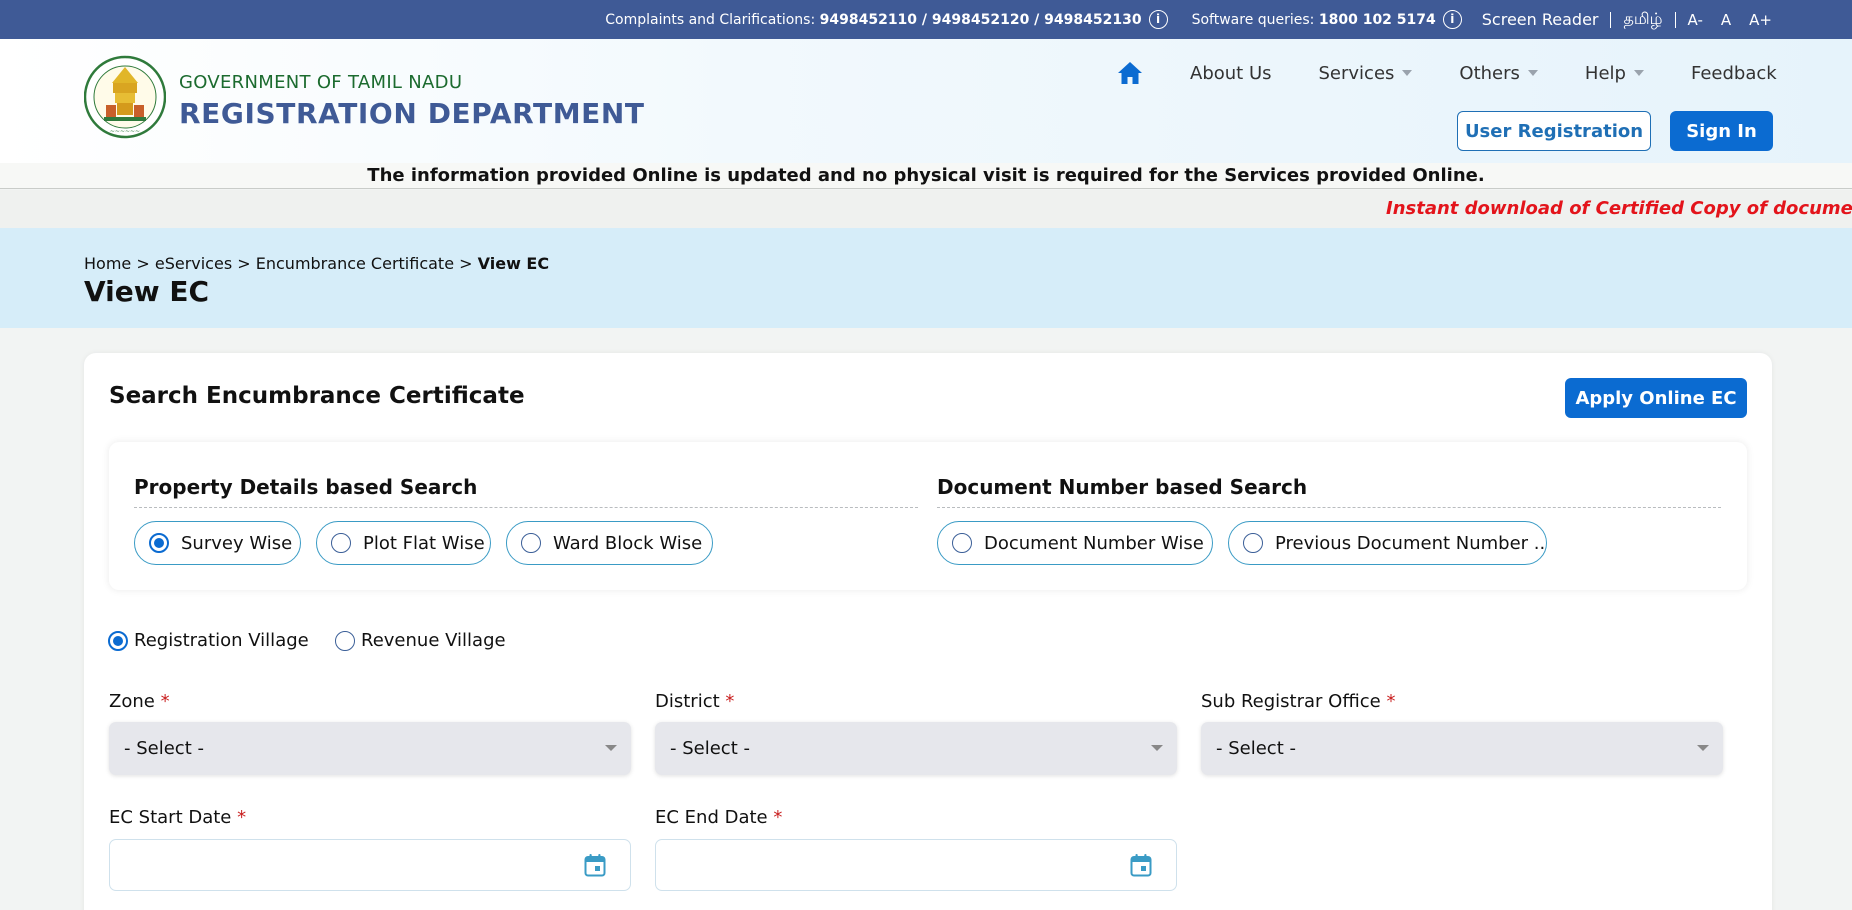  I want to click on survey-wise-option: Survey Wise, so click(217, 543).